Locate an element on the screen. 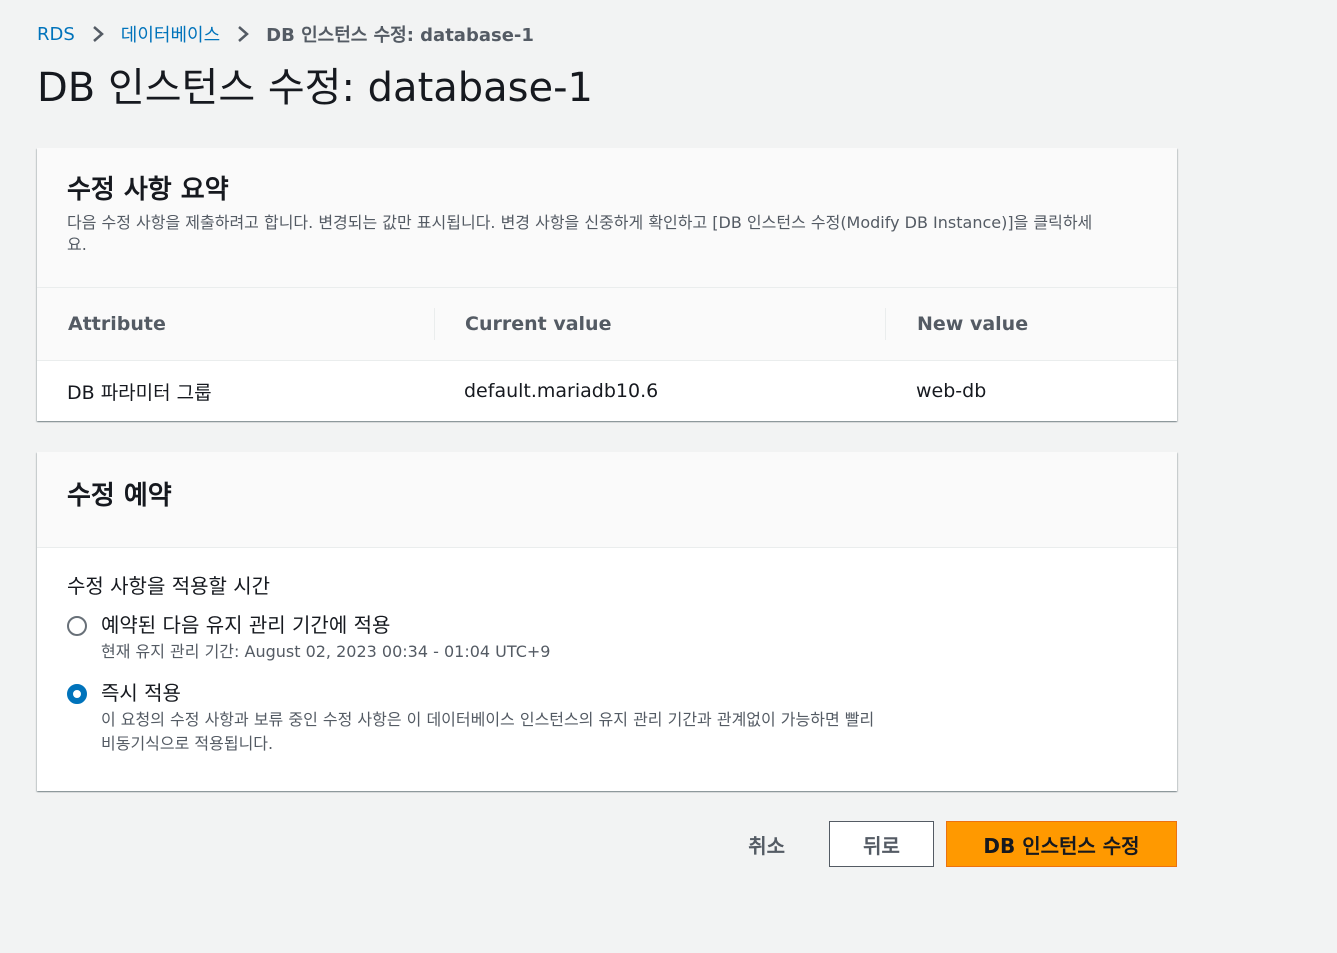 The width and height of the screenshot is (1337, 953). breadcrumb-current: DB 인스턴스 수정: database-1 is located at coordinates (400, 35).